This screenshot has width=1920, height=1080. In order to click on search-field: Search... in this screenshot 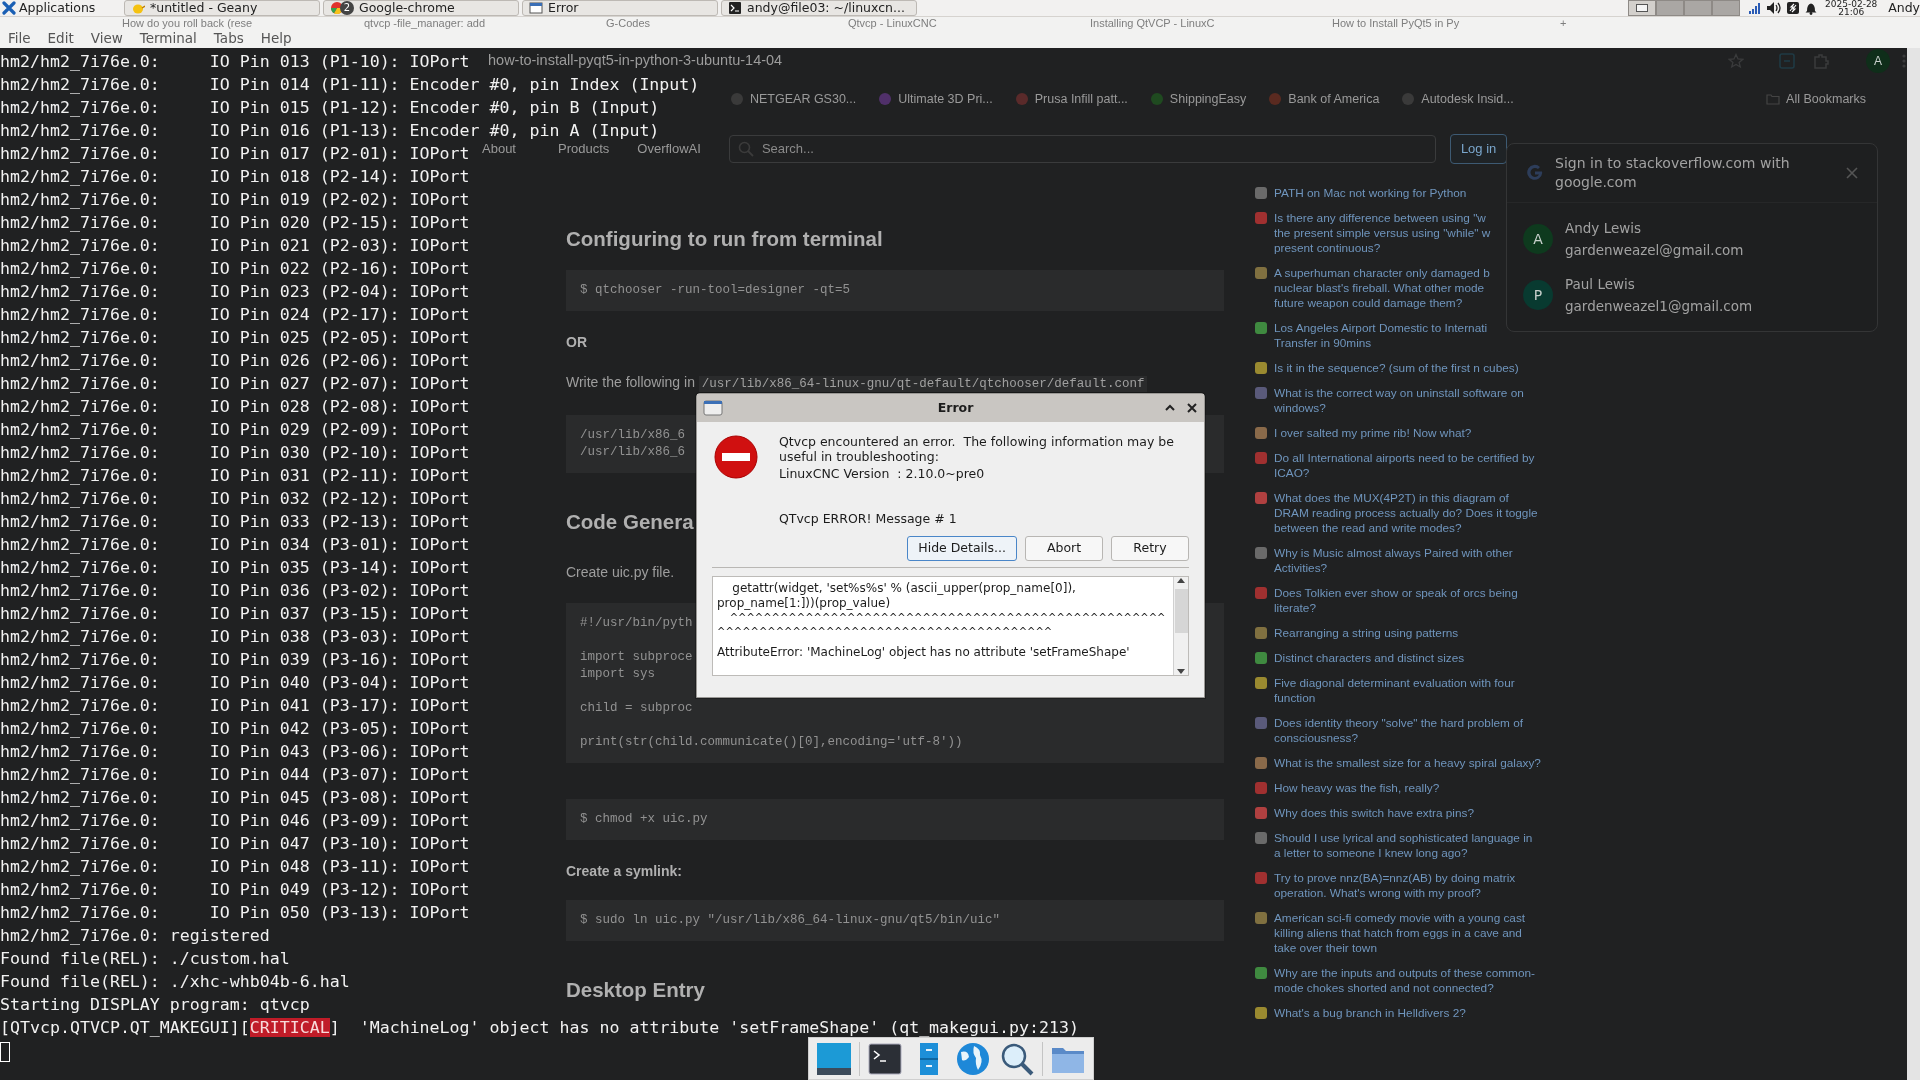, I will do `click(1082, 149)`.